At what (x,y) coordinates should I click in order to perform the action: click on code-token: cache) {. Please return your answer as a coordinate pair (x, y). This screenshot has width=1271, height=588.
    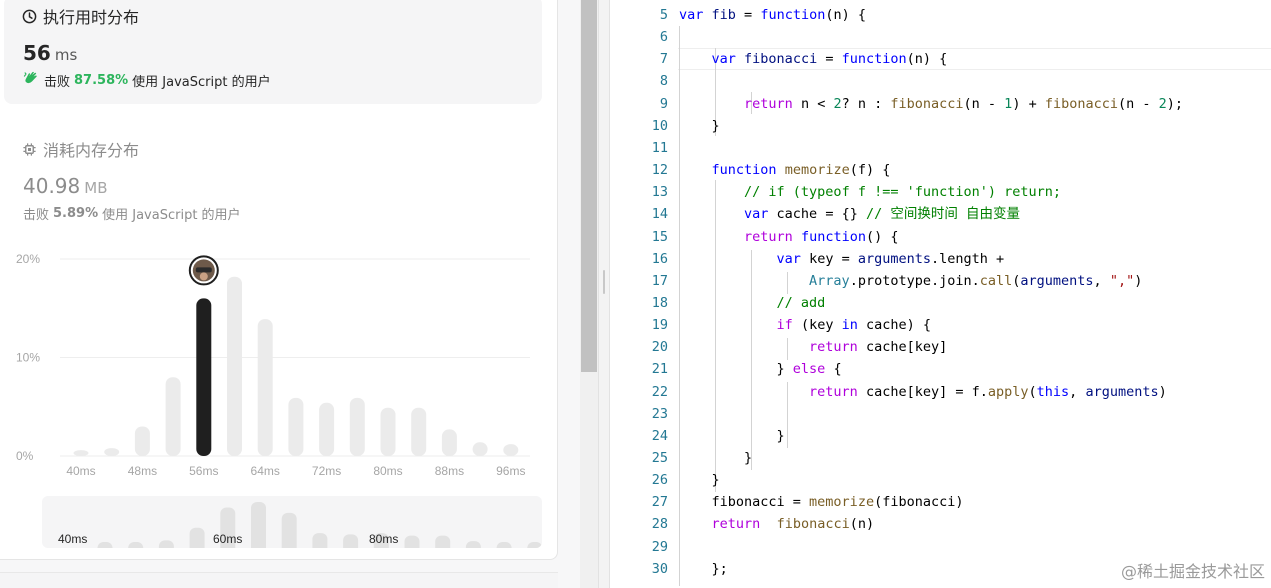
    Looking at the image, I should click on (894, 325).